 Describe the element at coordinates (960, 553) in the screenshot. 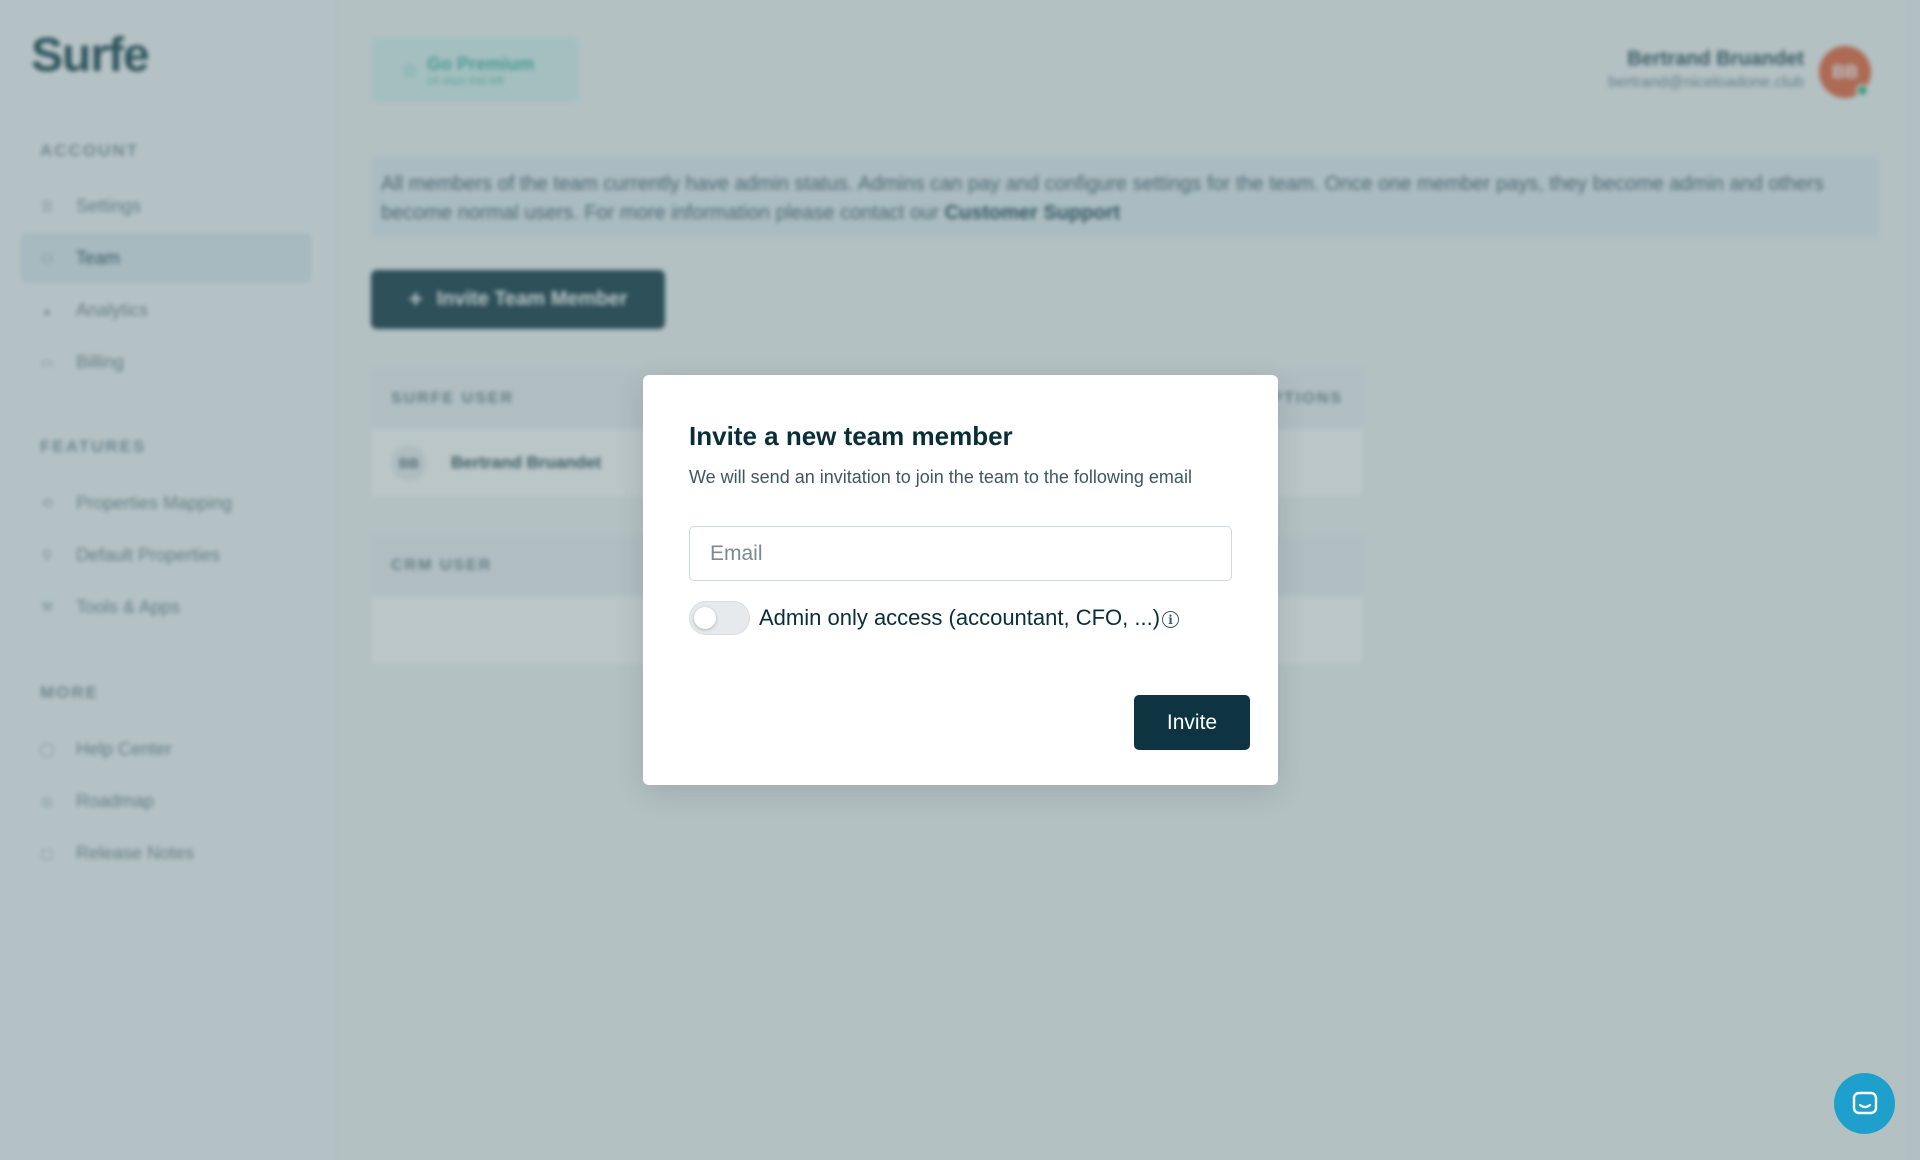

I see `email-field` at that location.